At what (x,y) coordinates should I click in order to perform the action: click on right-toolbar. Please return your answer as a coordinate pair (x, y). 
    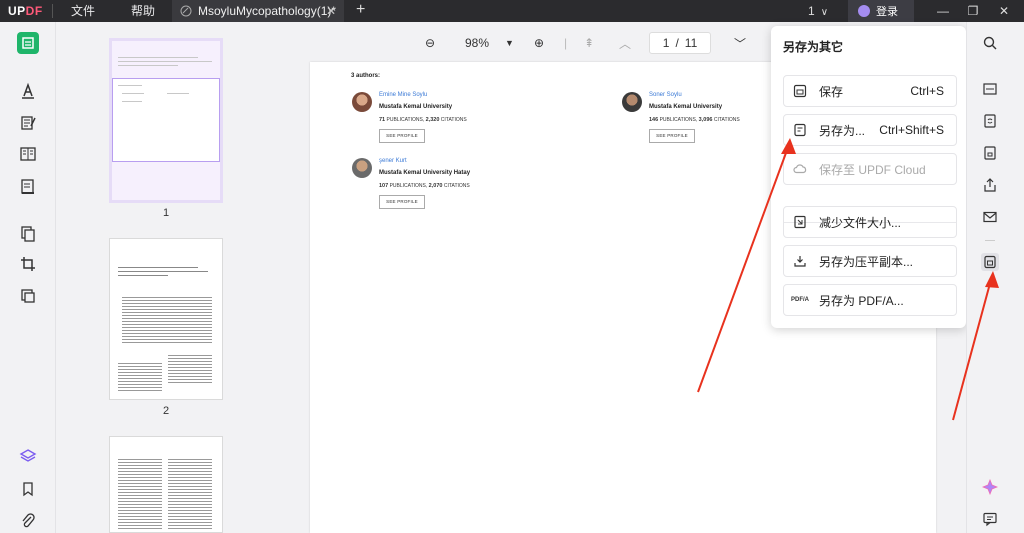
    Looking at the image, I should click on (995, 277).